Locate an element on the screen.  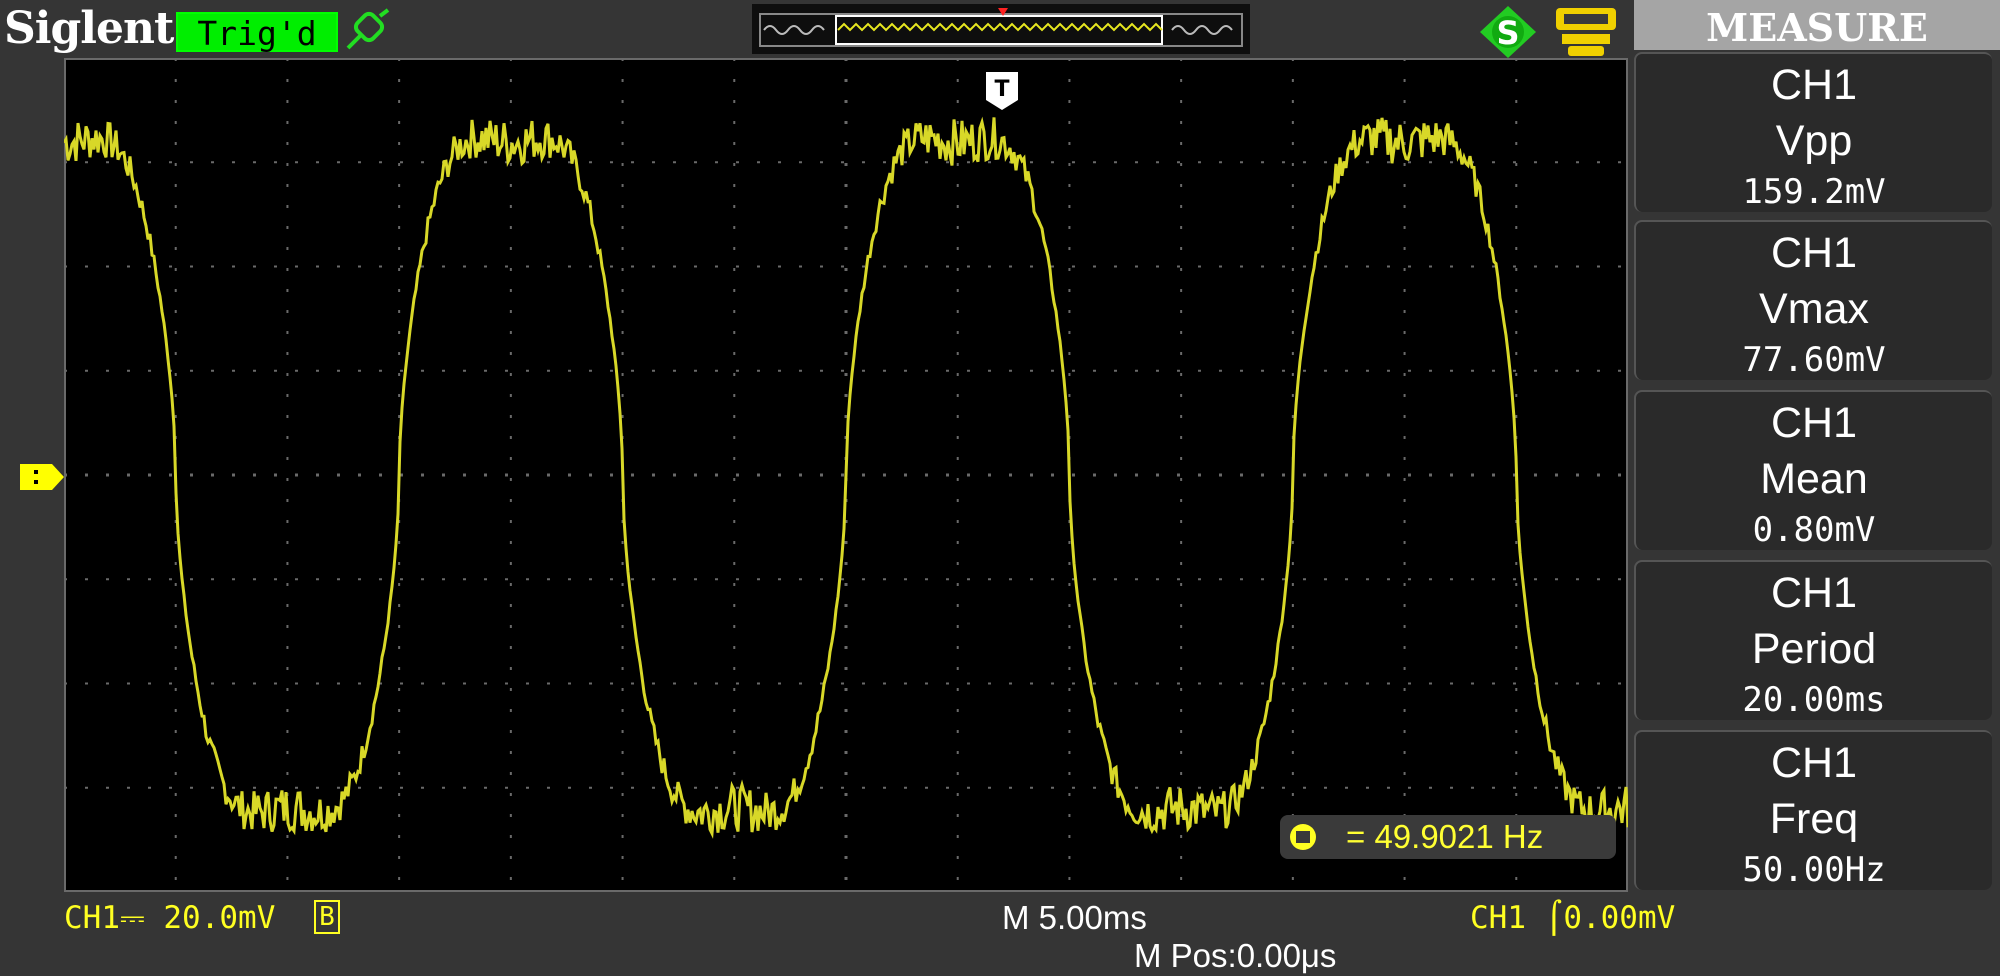
measurement-value: 159.2mV is located at coordinates (1814, 192).